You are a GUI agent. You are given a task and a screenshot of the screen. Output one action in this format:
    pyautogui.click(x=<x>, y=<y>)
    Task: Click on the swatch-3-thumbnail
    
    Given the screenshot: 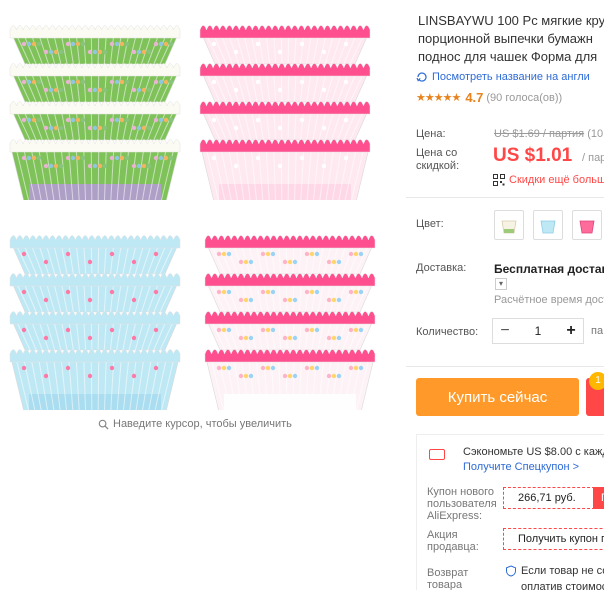 What is the action you would take?
    pyautogui.click(x=587, y=227)
    